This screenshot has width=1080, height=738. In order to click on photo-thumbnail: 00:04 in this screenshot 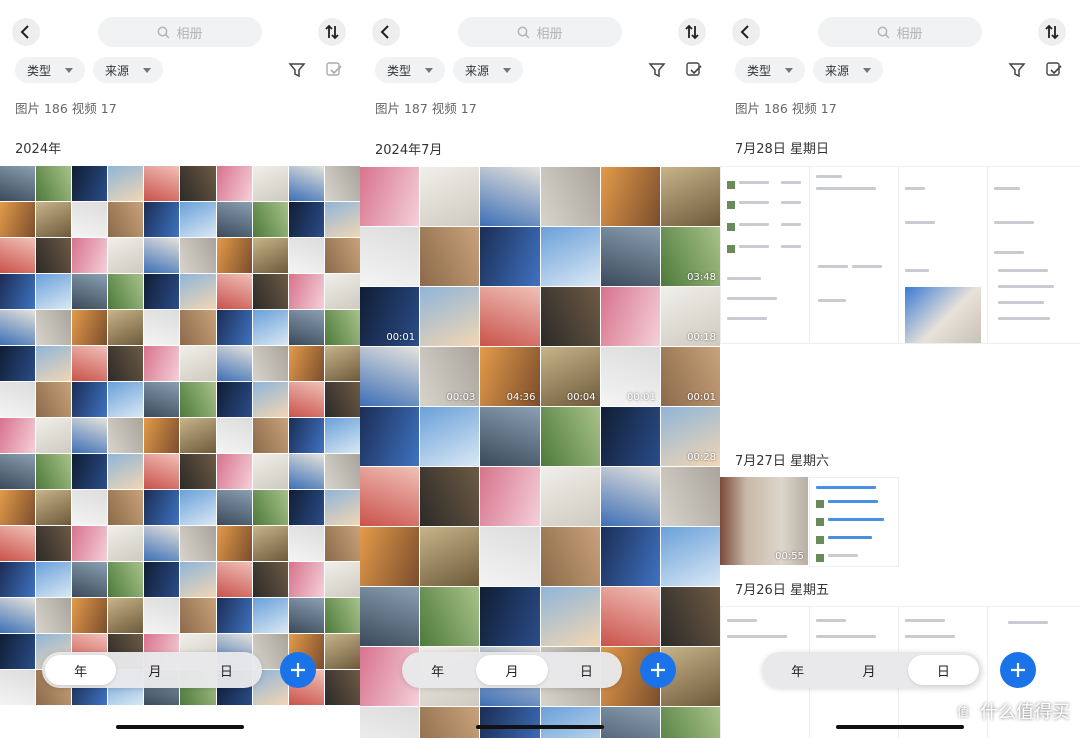, I will do `click(570, 376)`.